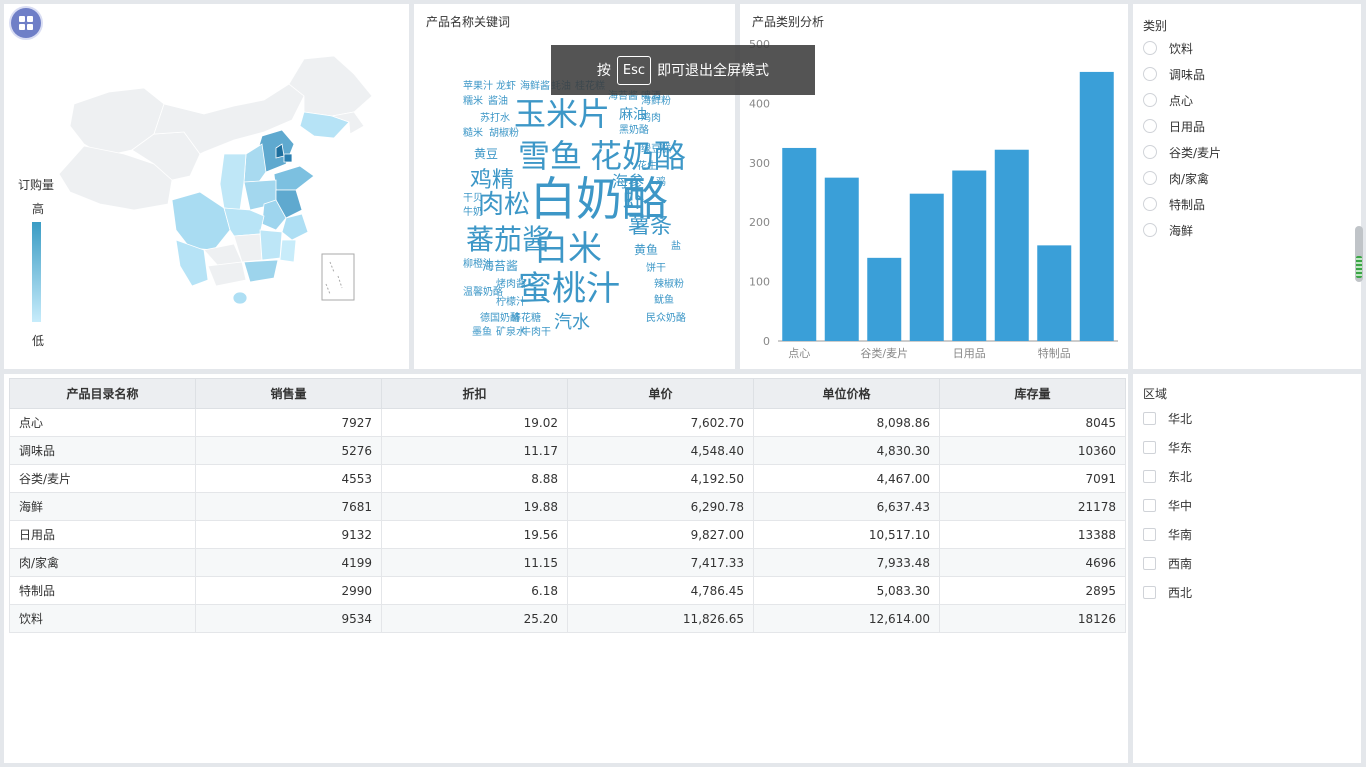  Describe the element at coordinates (1032, 478) in the screenshot. I see `table-cell: 7091` at that location.